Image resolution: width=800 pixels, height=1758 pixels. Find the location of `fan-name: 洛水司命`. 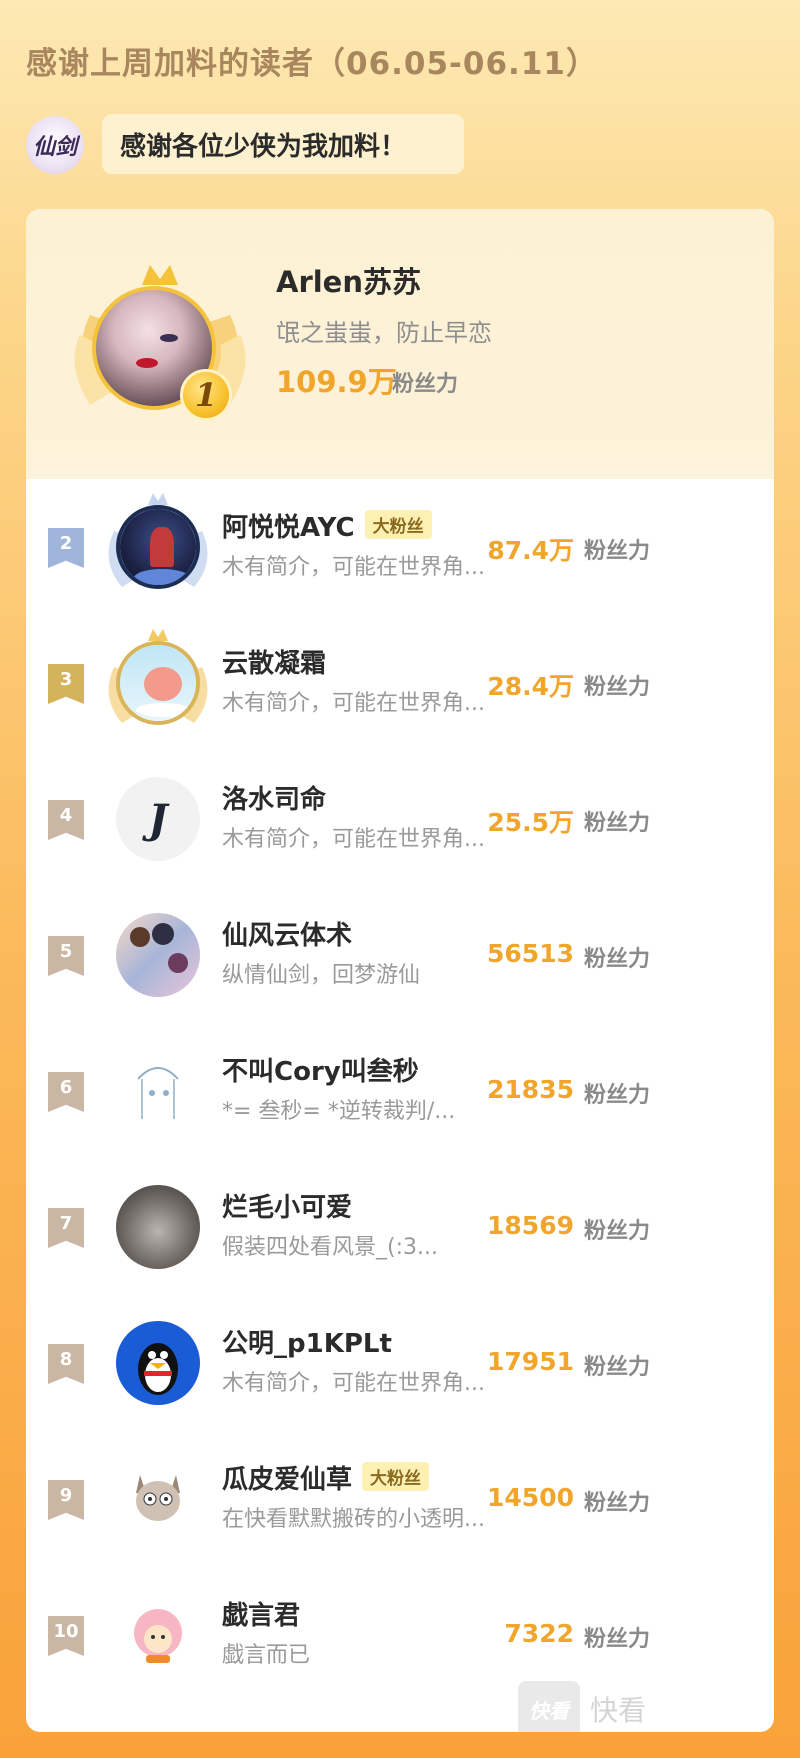

fan-name: 洛水司命 is located at coordinates (274, 797).